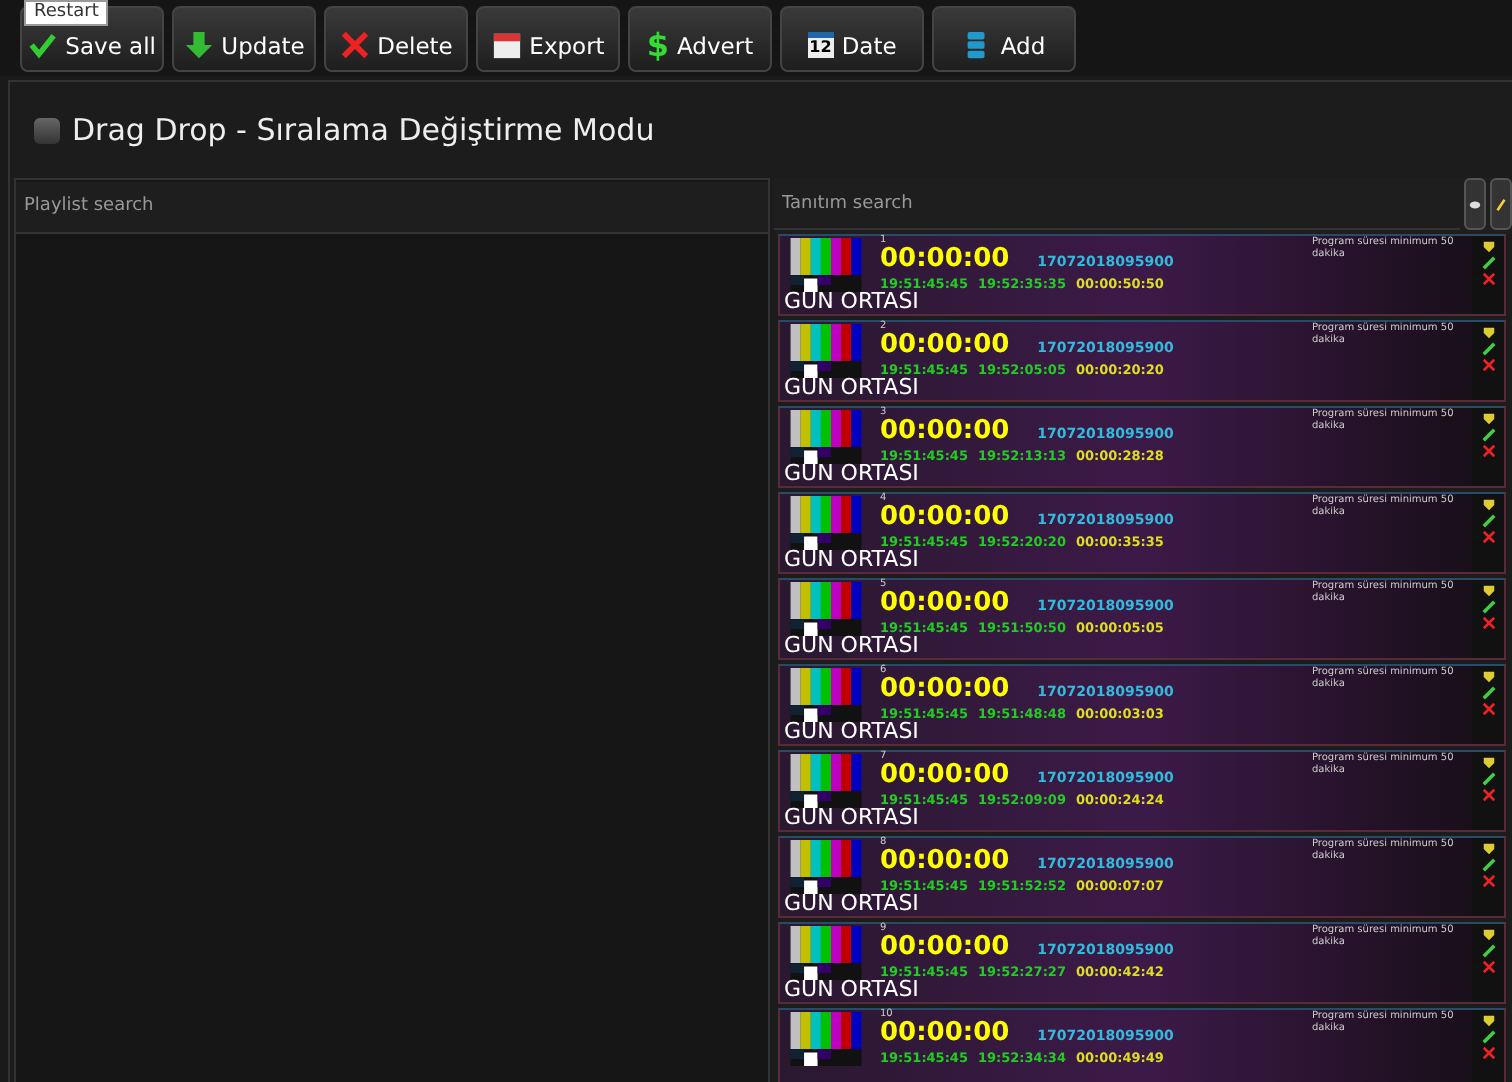 Image resolution: width=1512 pixels, height=1082 pixels. I want to click on checkbox-label: Drag Drop - Sıralama Değiştirme Modu, so click(363, 130).